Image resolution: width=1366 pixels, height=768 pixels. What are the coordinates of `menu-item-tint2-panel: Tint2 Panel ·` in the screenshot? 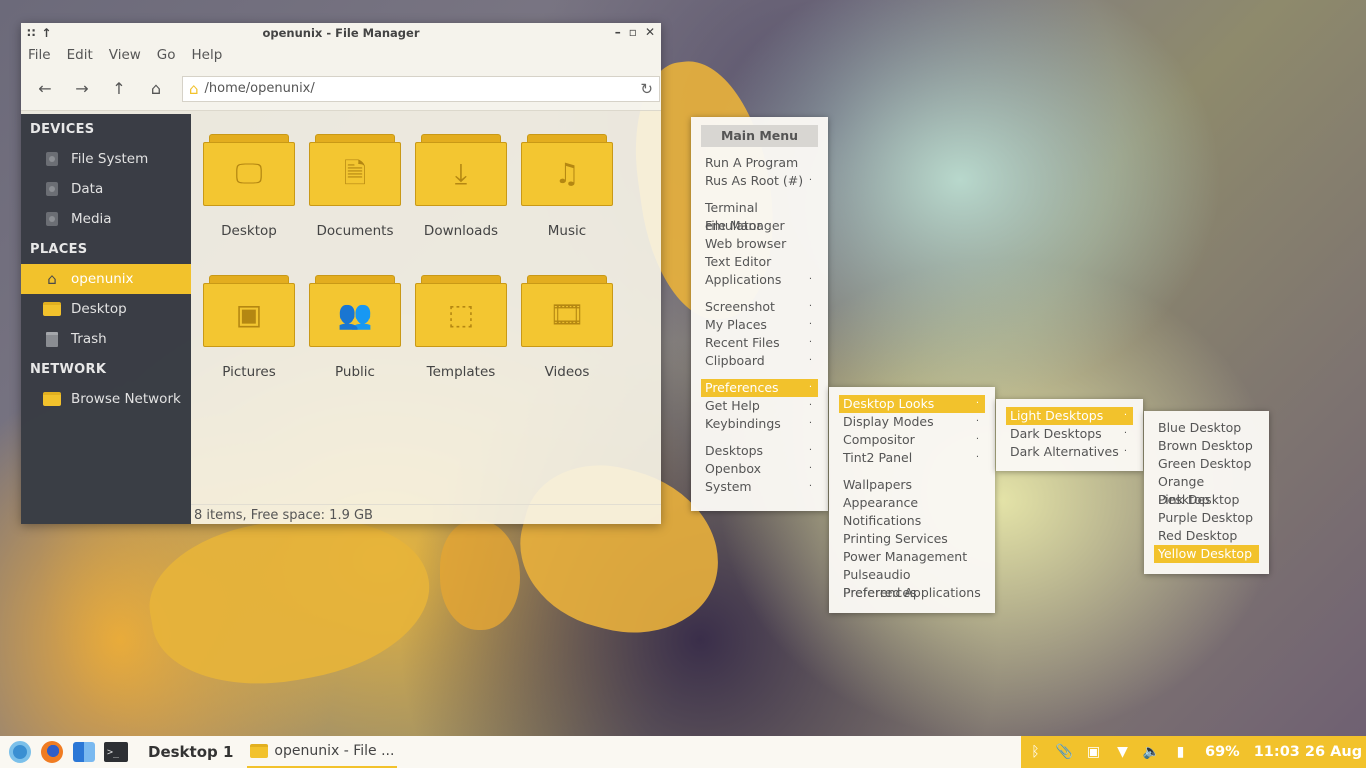 It's located at (912, 458).